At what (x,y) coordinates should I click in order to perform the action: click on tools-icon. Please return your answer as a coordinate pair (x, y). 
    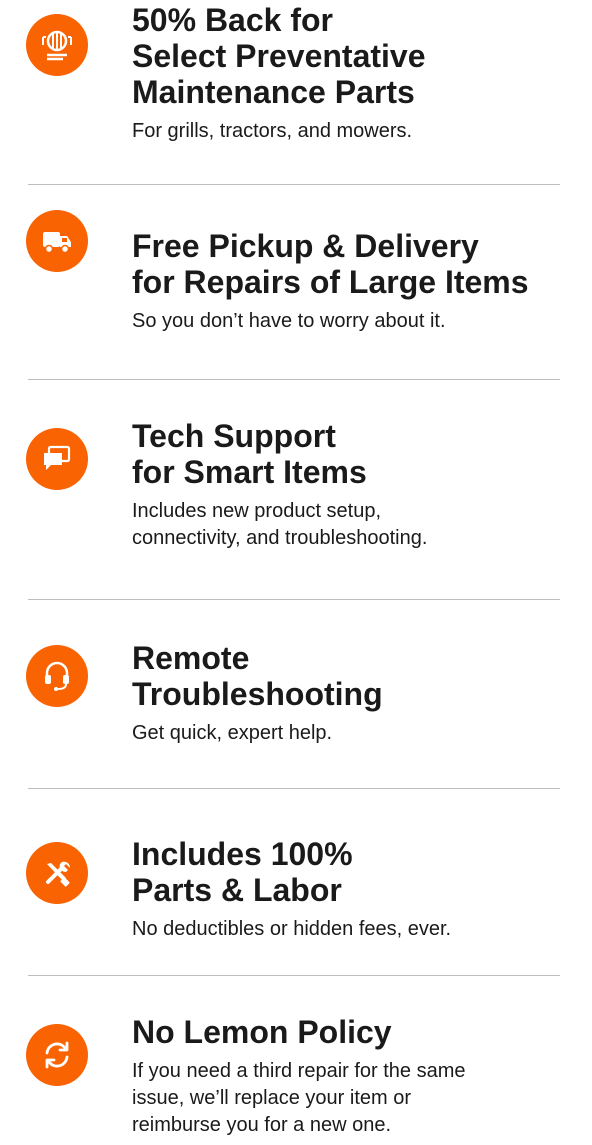
    Looking at the image, I should click on (57, 873).